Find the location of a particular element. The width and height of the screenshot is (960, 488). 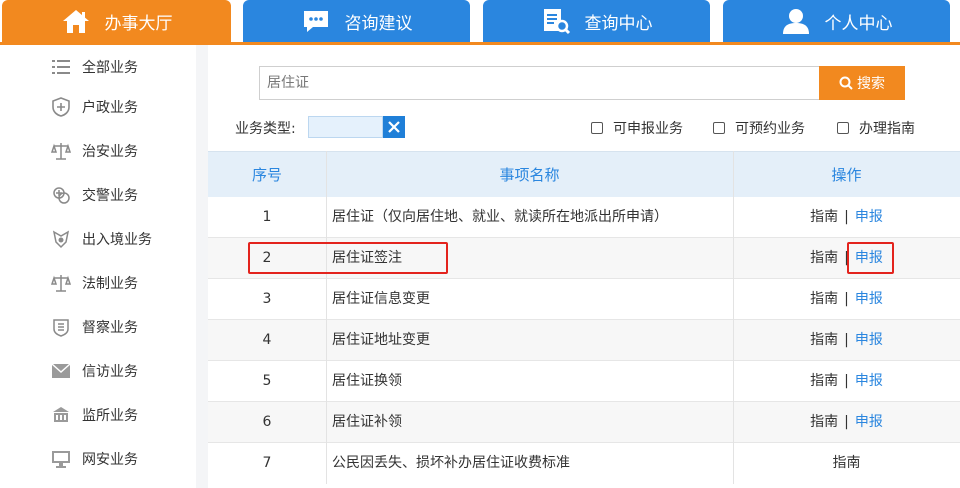

row-name: 居住证（仅向居住地、就业、就读所在地派出所申请） is located at coordinates (500, 217).